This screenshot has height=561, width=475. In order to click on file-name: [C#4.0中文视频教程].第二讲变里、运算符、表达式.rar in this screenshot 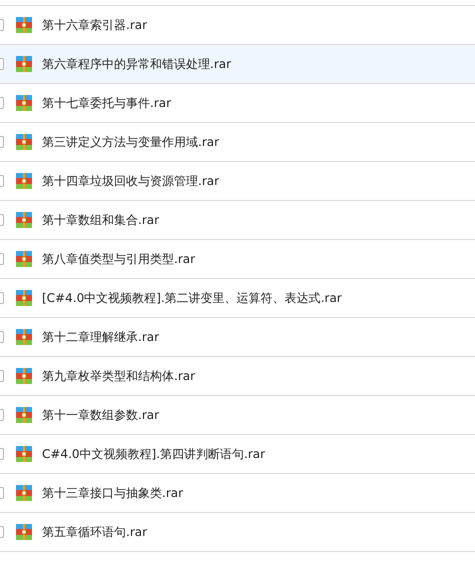, I will do `click(192, 298)`.